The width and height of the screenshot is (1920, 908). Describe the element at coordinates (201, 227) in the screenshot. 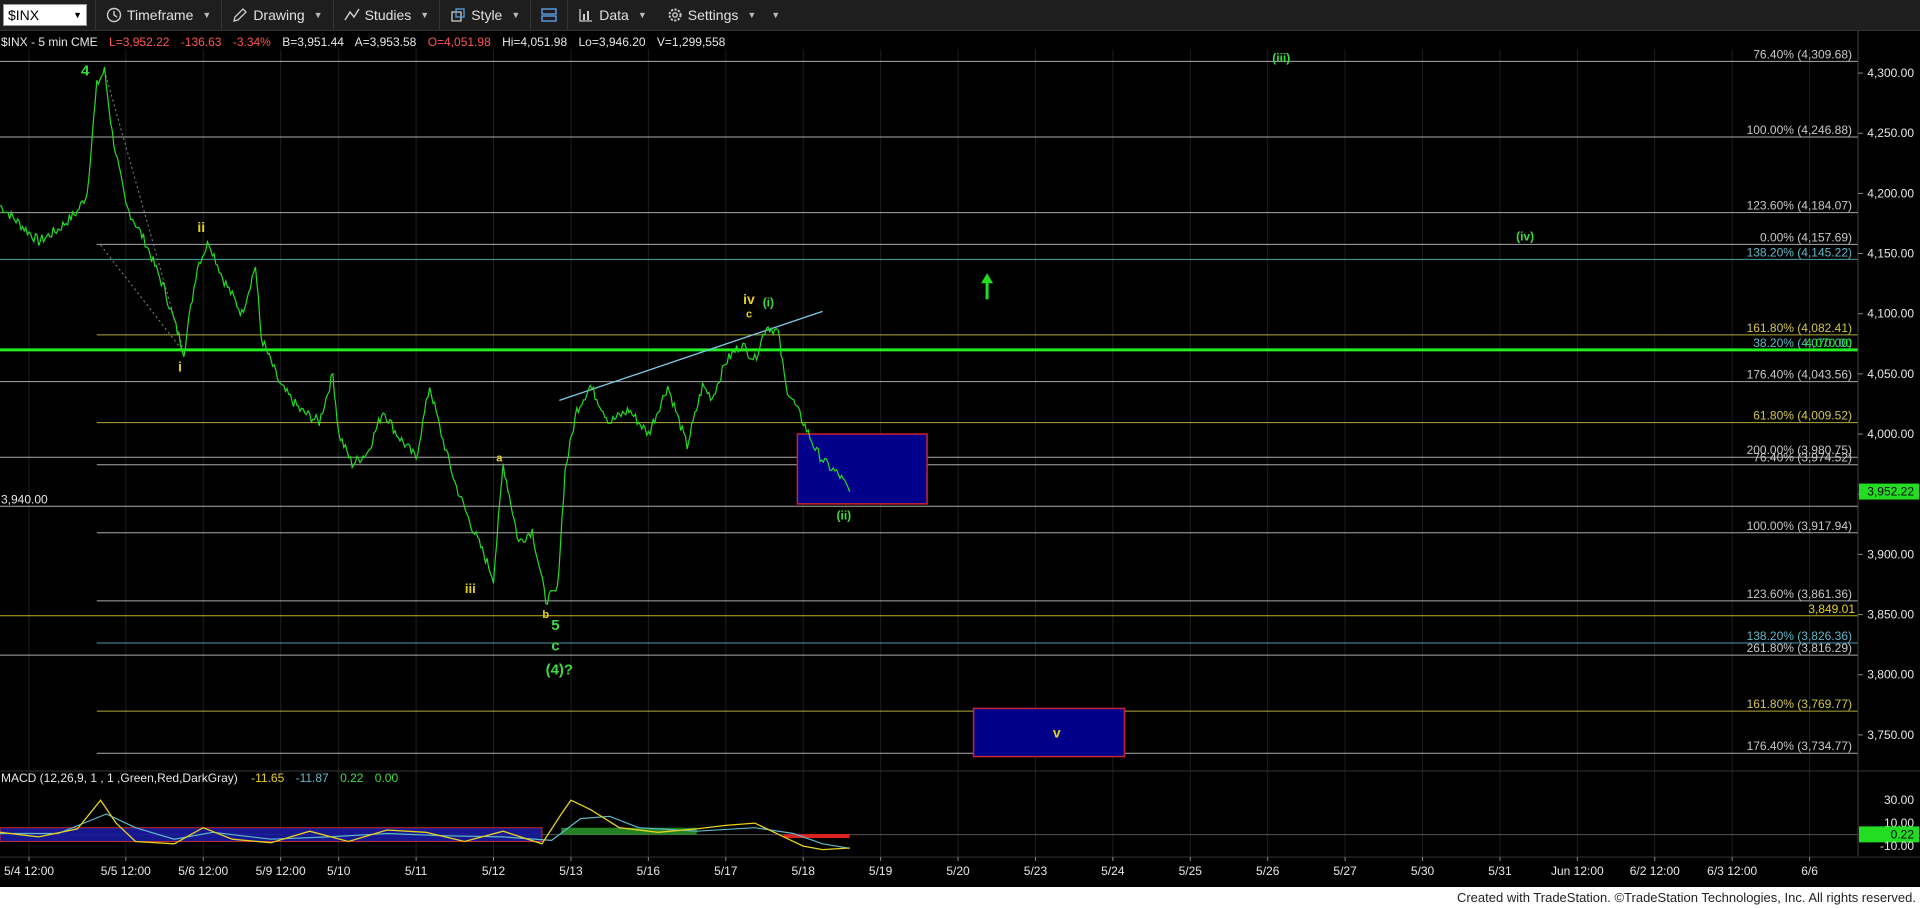

I see `wave-label: ii` at that location.